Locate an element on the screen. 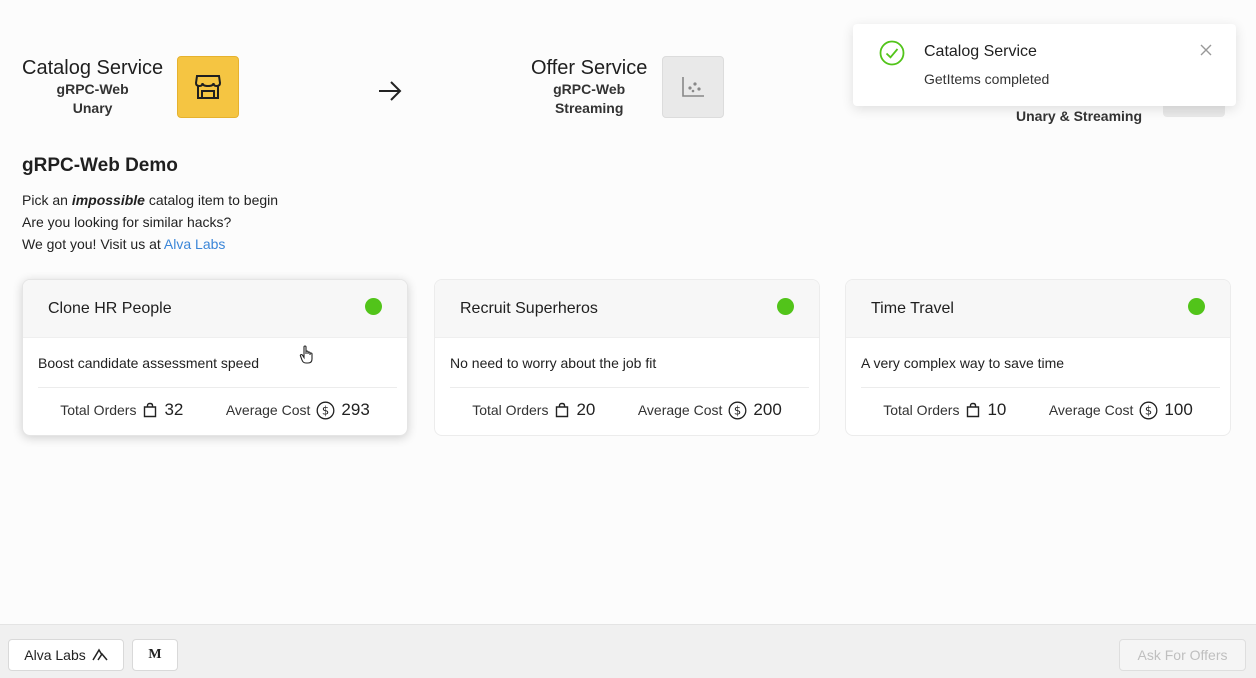 This screenshot has width=1256, height=678. intro-line-3-pre: We got you! Visit us at is located at coordinates (93, 244).